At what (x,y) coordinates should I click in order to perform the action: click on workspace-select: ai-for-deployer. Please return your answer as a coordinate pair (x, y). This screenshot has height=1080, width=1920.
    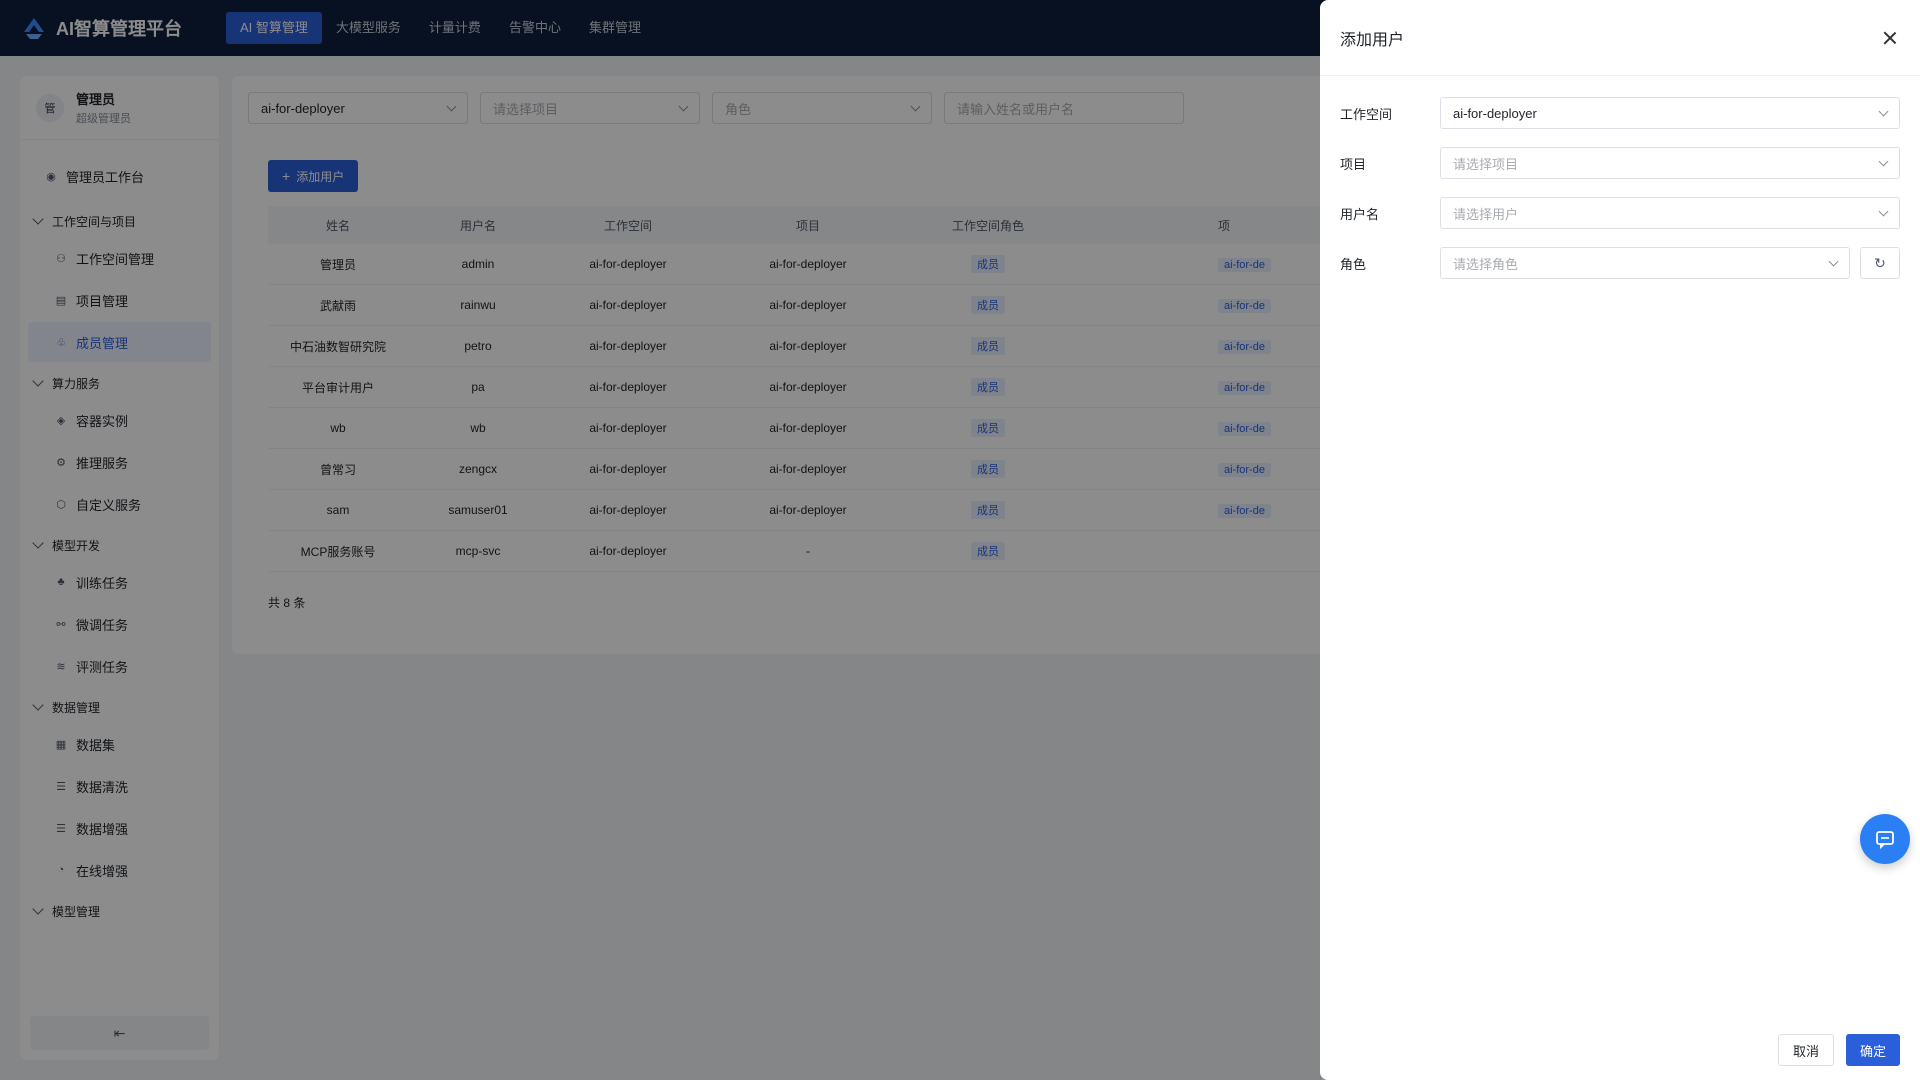
    Looking at the image, I should click on (1670, 113).